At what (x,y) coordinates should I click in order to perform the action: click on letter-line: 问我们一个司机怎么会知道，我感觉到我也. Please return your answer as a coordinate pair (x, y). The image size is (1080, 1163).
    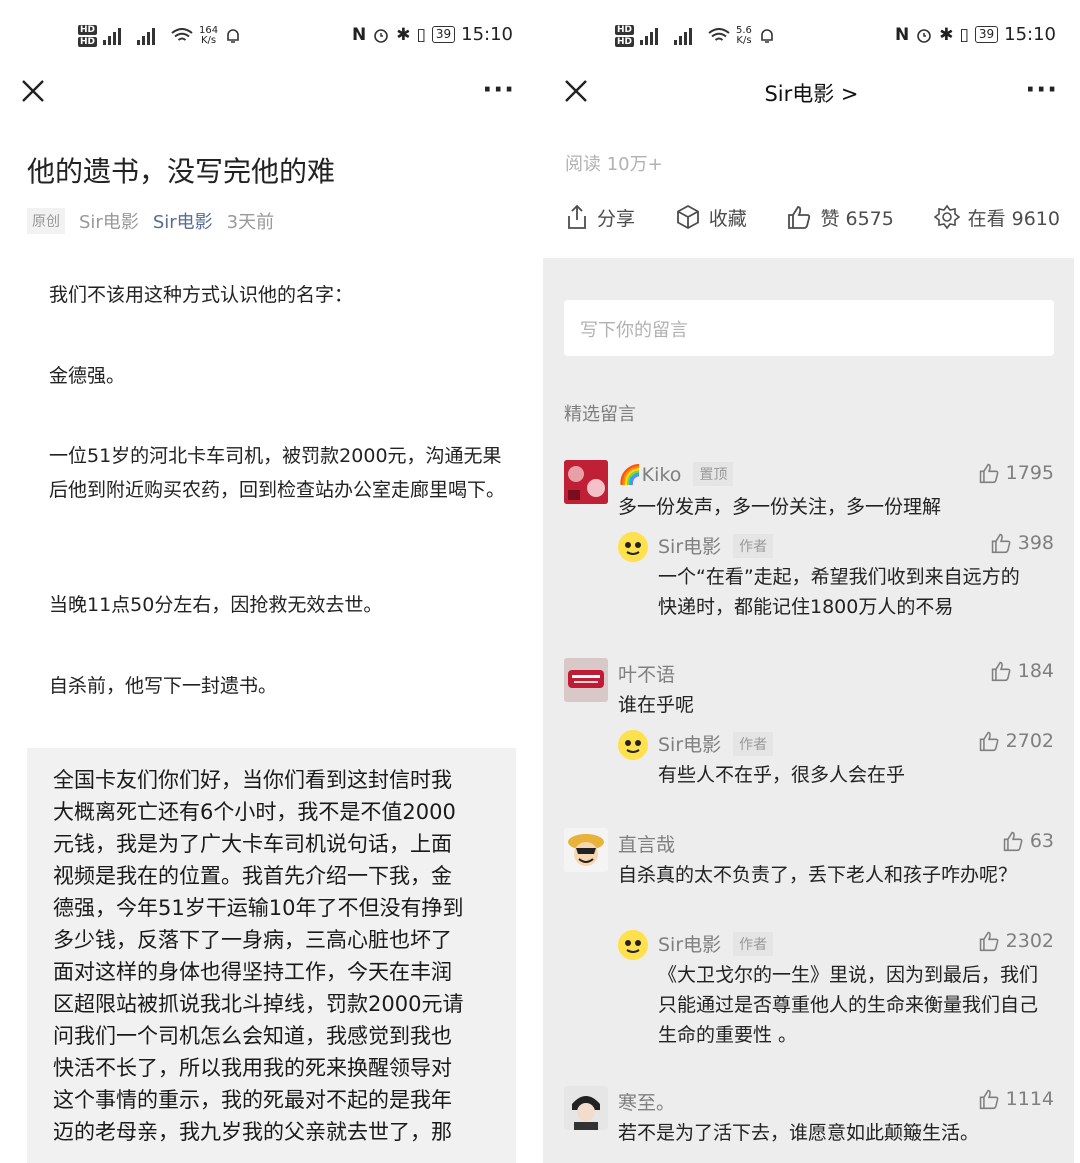
    Looking at the image, I should click on (252, 1036).